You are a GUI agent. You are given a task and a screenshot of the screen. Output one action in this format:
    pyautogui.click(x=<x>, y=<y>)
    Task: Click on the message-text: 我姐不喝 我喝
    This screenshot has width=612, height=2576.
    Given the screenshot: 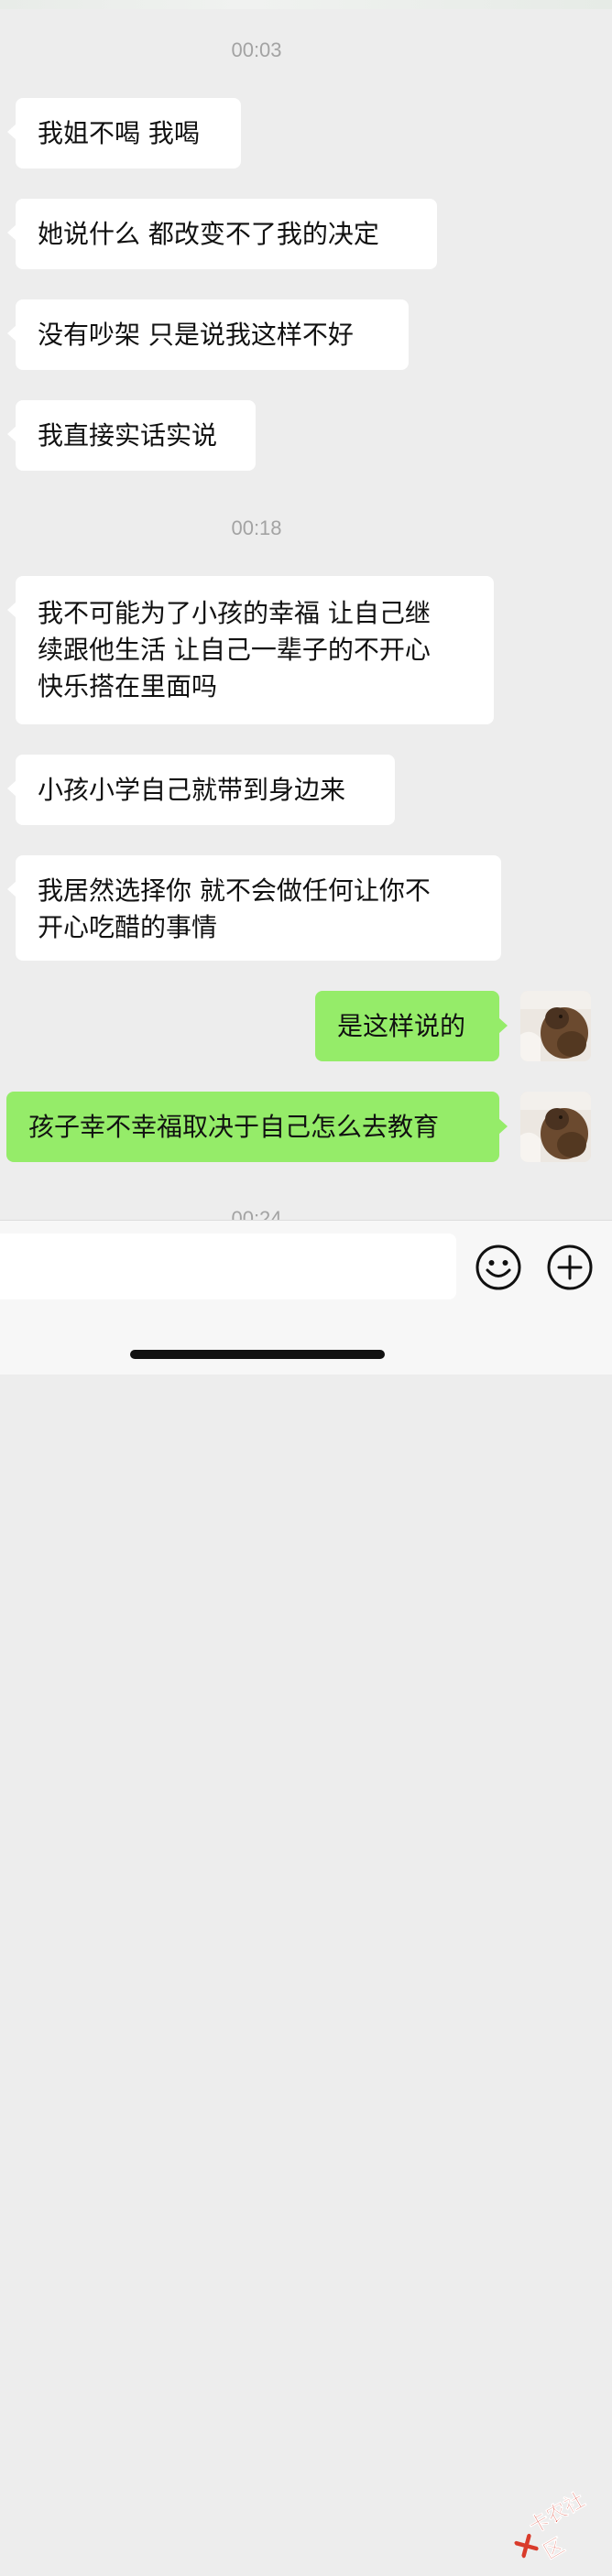 What is the action you would take?
    pyautogui.click(x=119, y=133)
    